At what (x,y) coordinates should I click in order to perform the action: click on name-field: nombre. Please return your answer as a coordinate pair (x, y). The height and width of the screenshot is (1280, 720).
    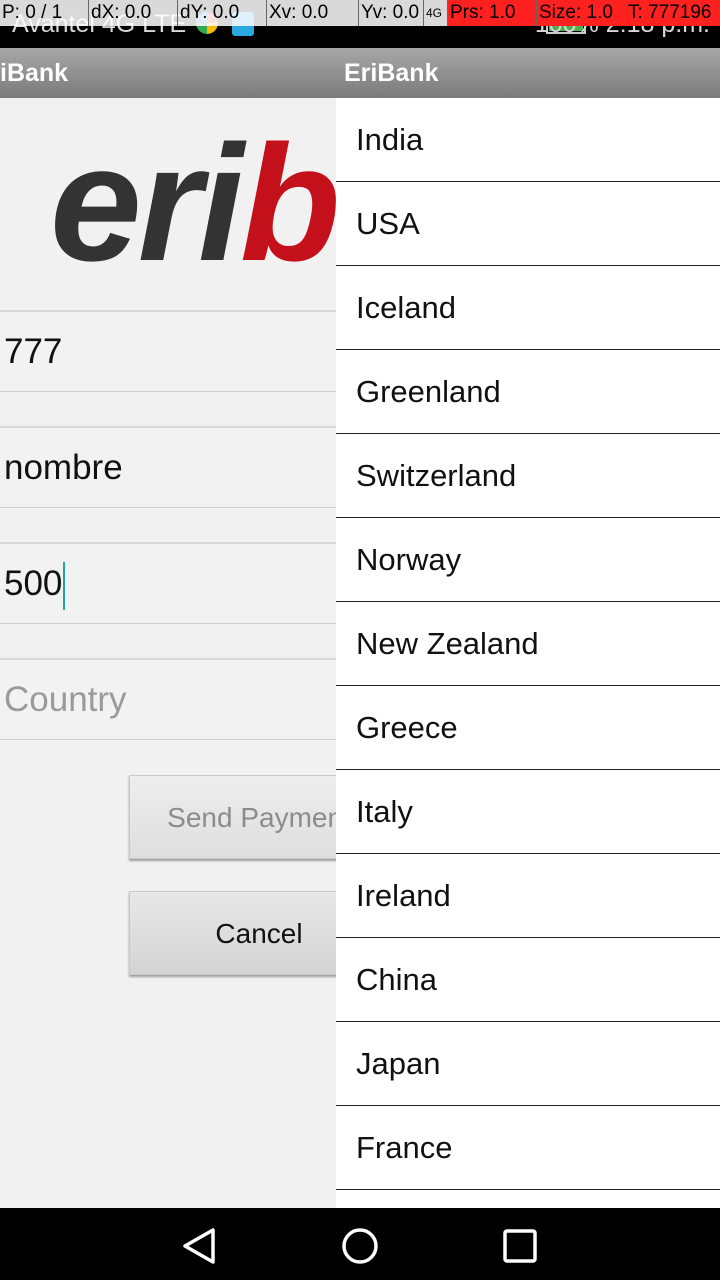
    Looking at the image, I should click on (168, 467).